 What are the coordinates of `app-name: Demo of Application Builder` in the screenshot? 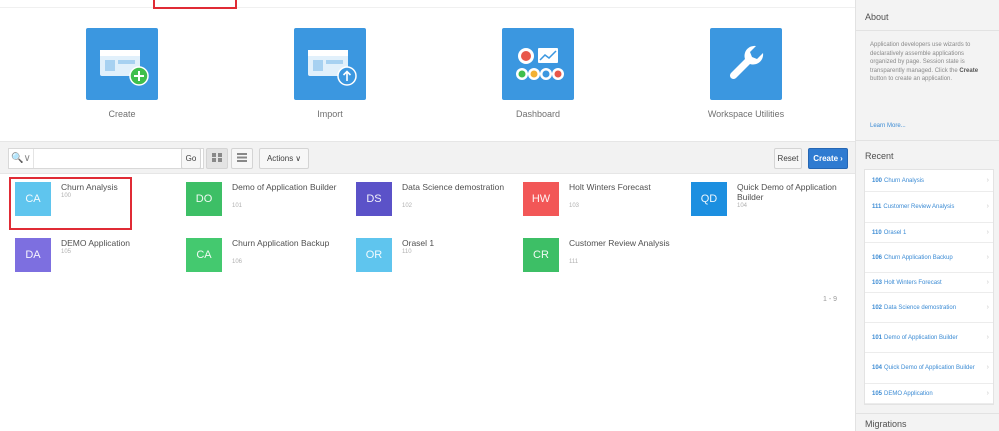 It's located at (287, 187).